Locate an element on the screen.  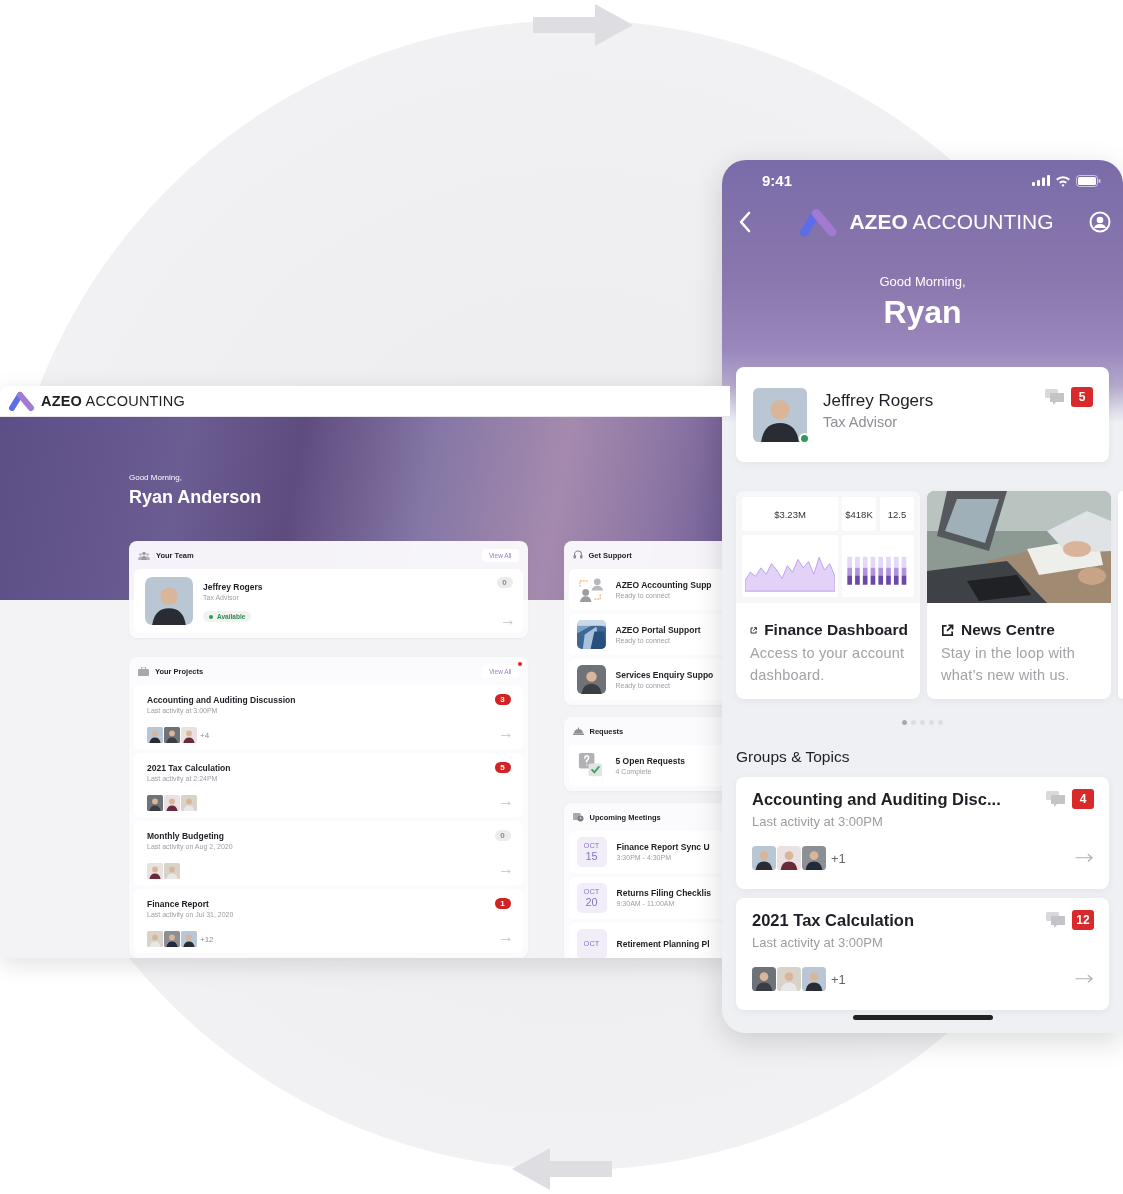
user-name: Ryan is located at coordinates (922, 312).